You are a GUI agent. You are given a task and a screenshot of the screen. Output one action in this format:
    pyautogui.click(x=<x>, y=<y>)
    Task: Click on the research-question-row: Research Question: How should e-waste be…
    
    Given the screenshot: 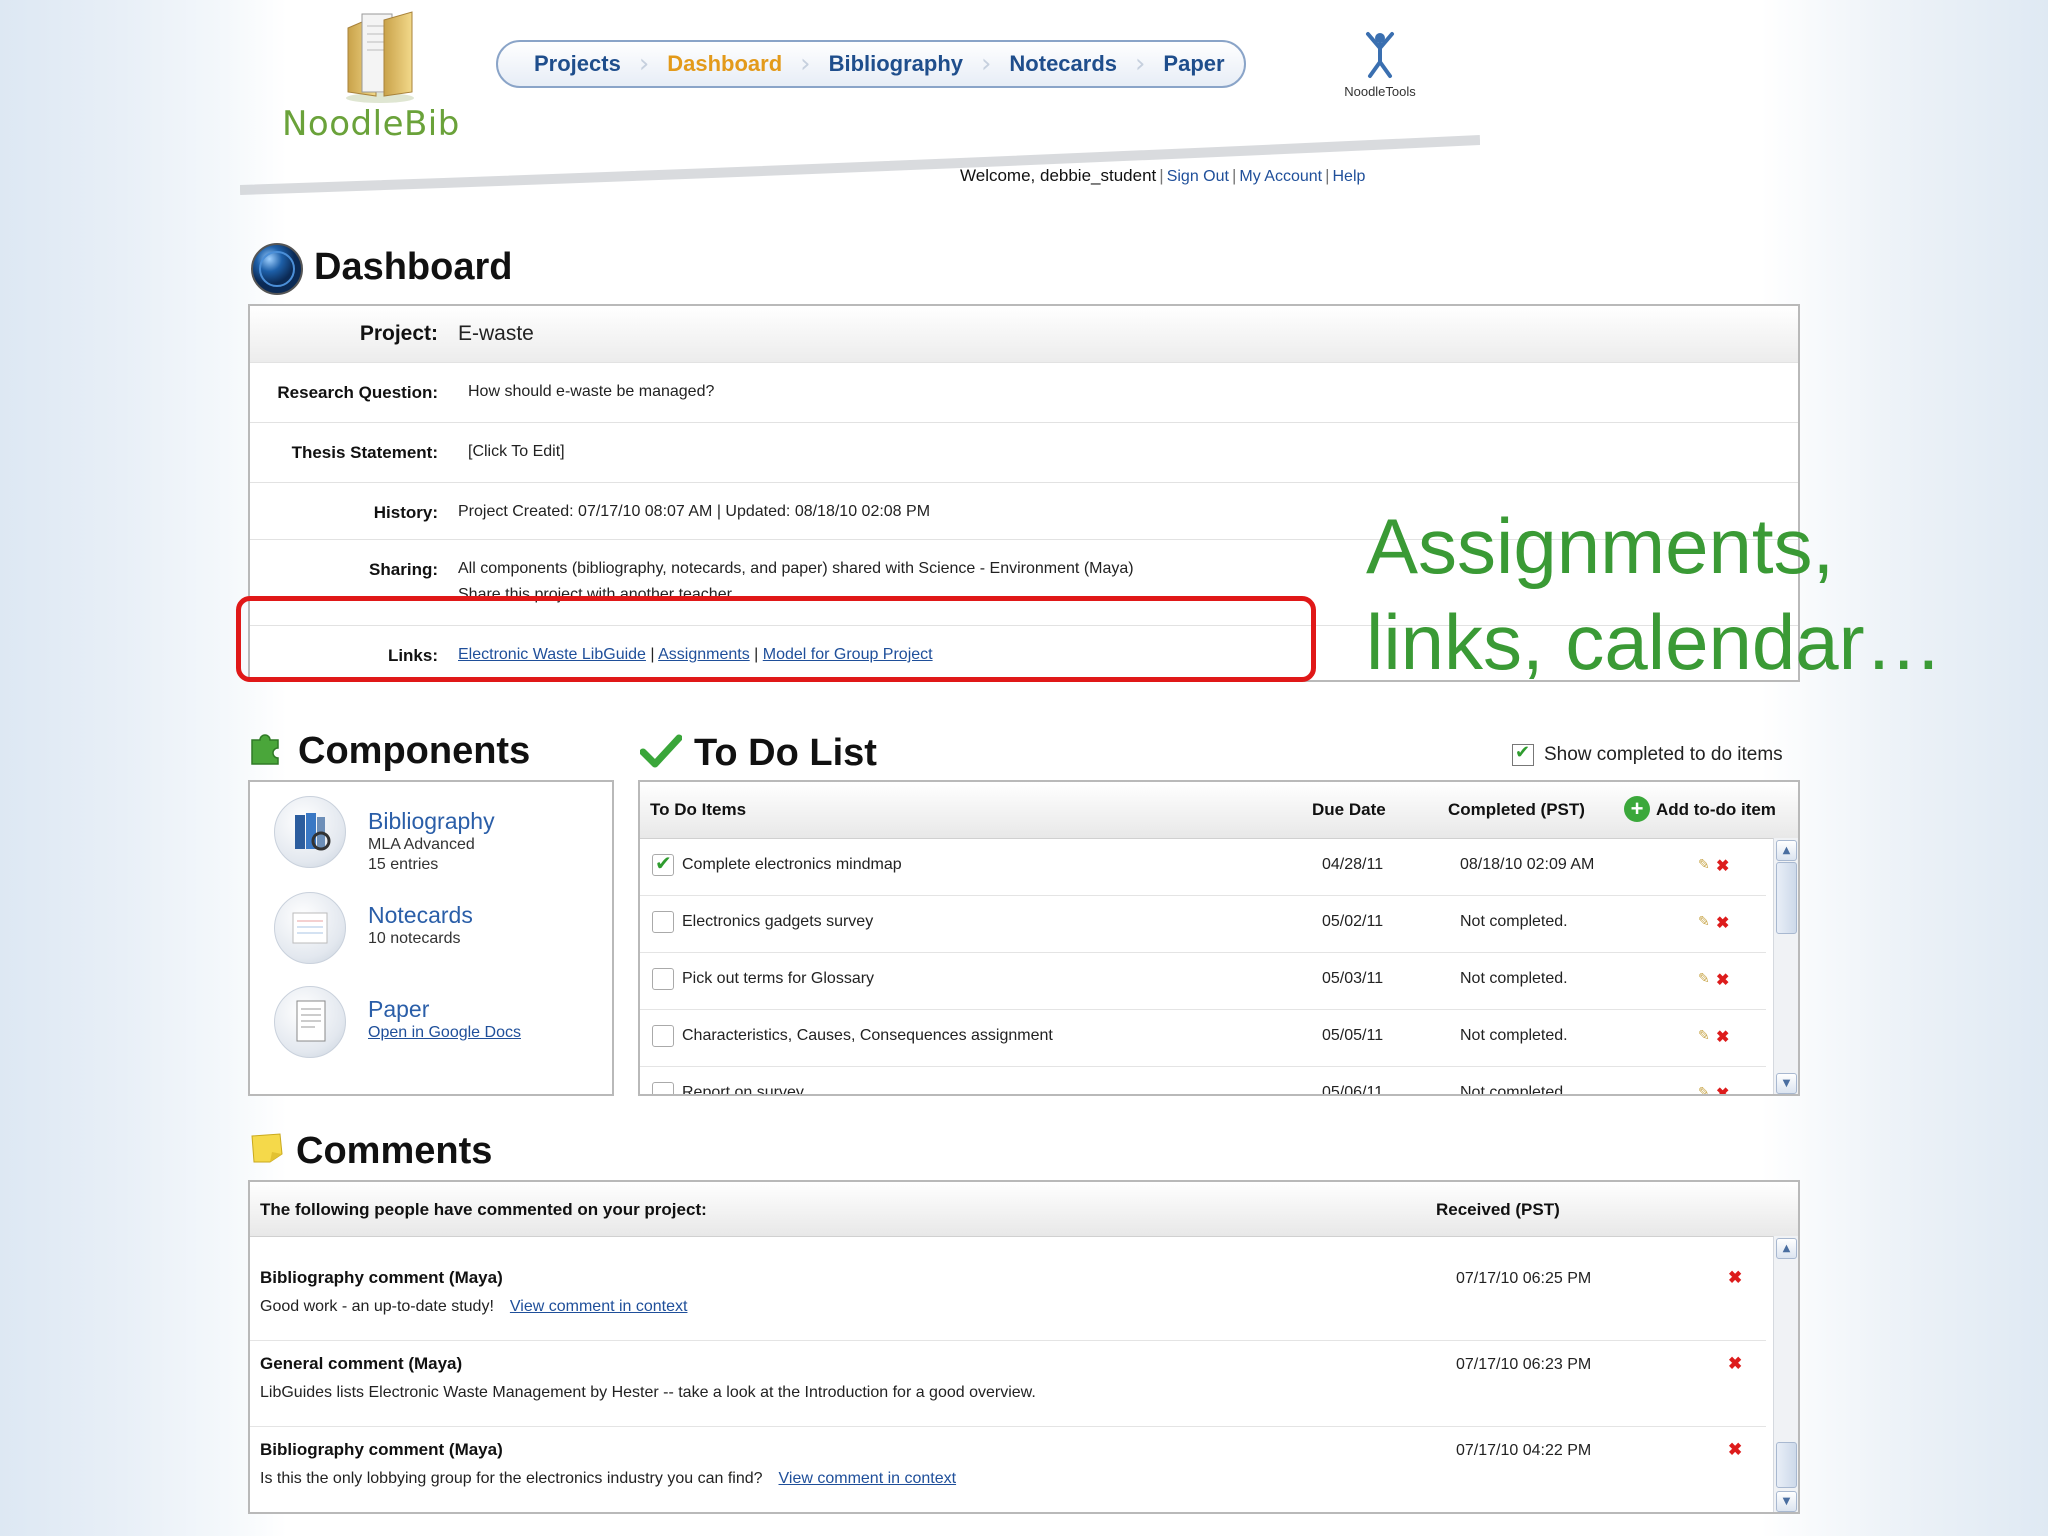 What is the action you would take?
    pyautogui.click(x=1024, y=392)
    